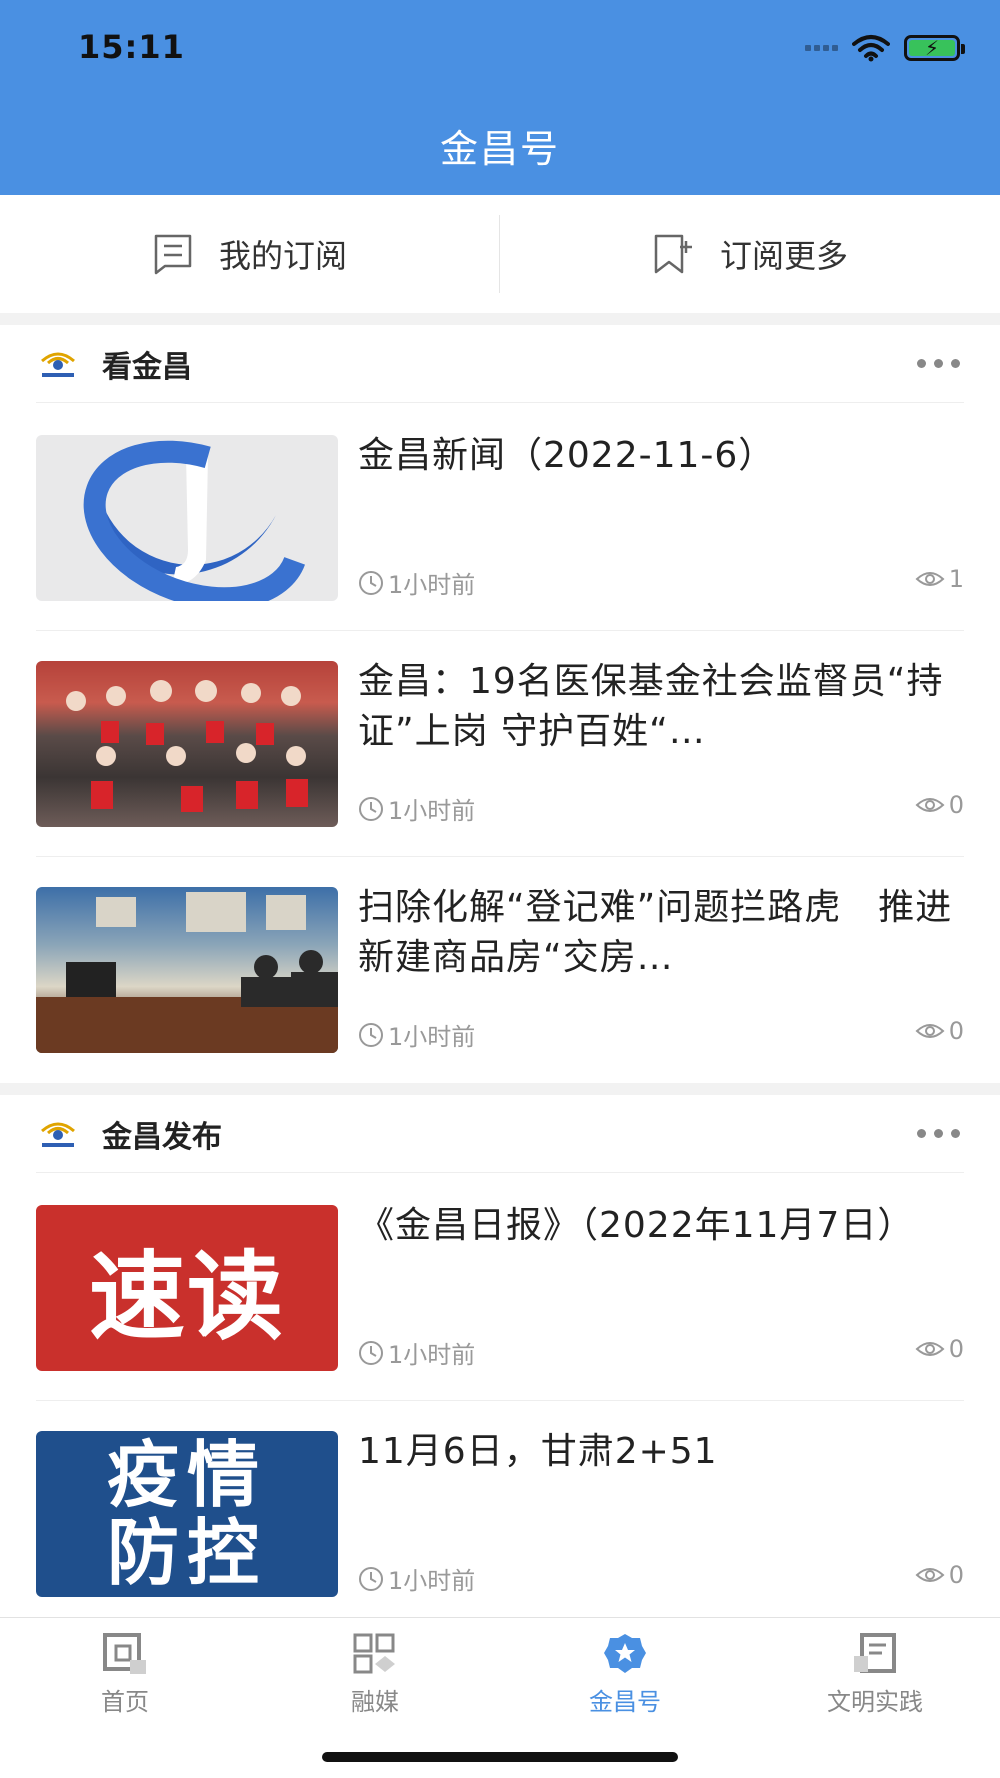 The image size is (1000, 1778). Describe the element at coordinates (162, 1137) in the screenshot. I see `section-title: 金昌发布` at that location.